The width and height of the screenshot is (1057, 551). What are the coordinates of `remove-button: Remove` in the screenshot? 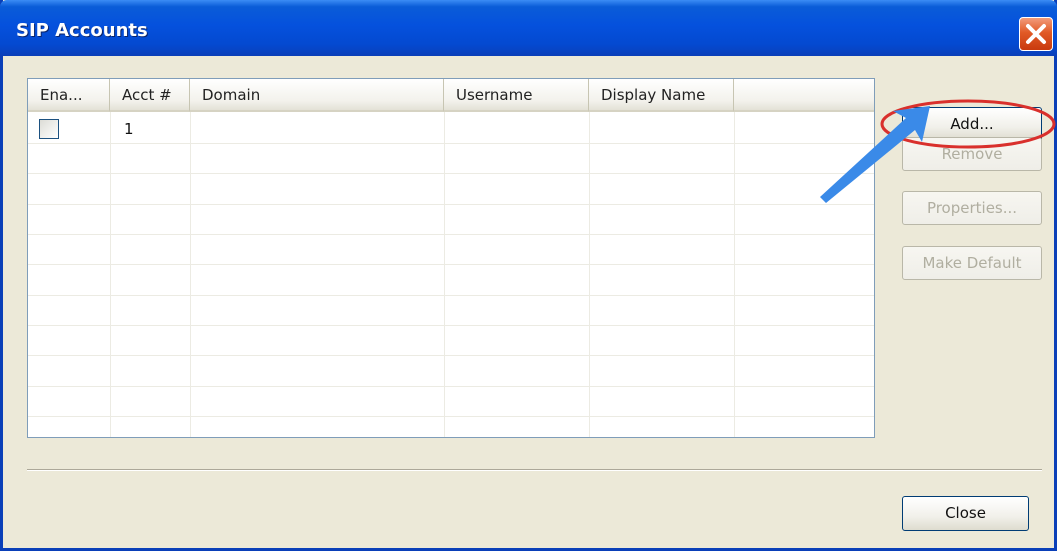 It's located at (972, 154).